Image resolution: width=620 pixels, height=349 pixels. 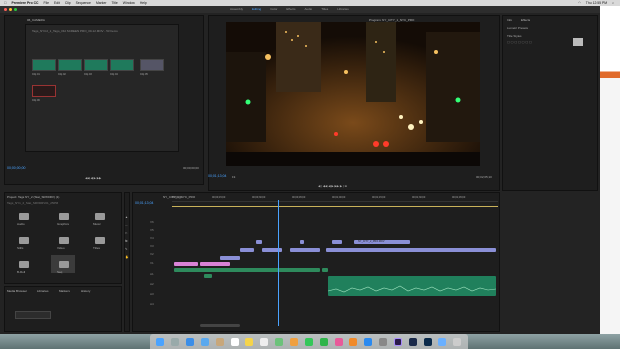 What do you see at coordinates (338, 341) in the screenshot?
I see `itunes-icon` at bounding box center [338, 341].